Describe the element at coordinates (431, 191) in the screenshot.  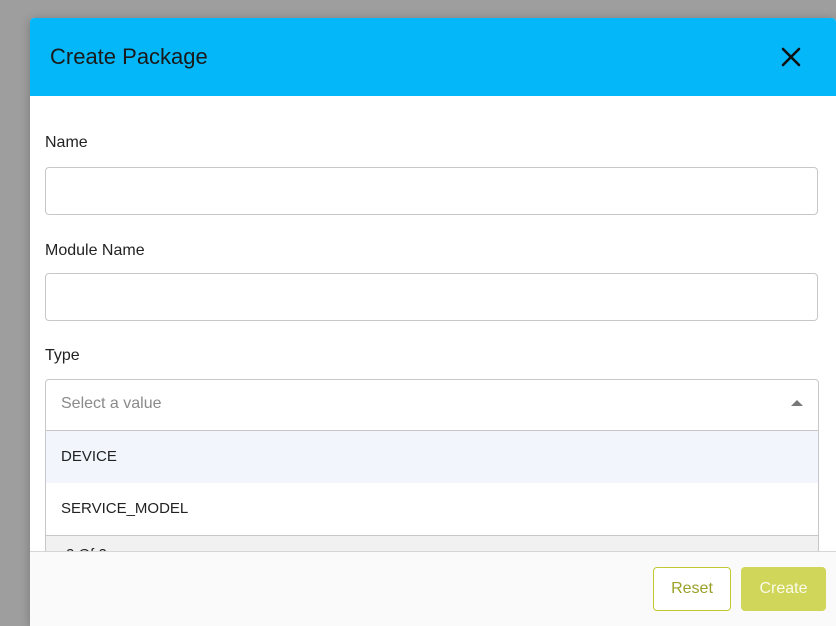
I see `name-input` at that location.